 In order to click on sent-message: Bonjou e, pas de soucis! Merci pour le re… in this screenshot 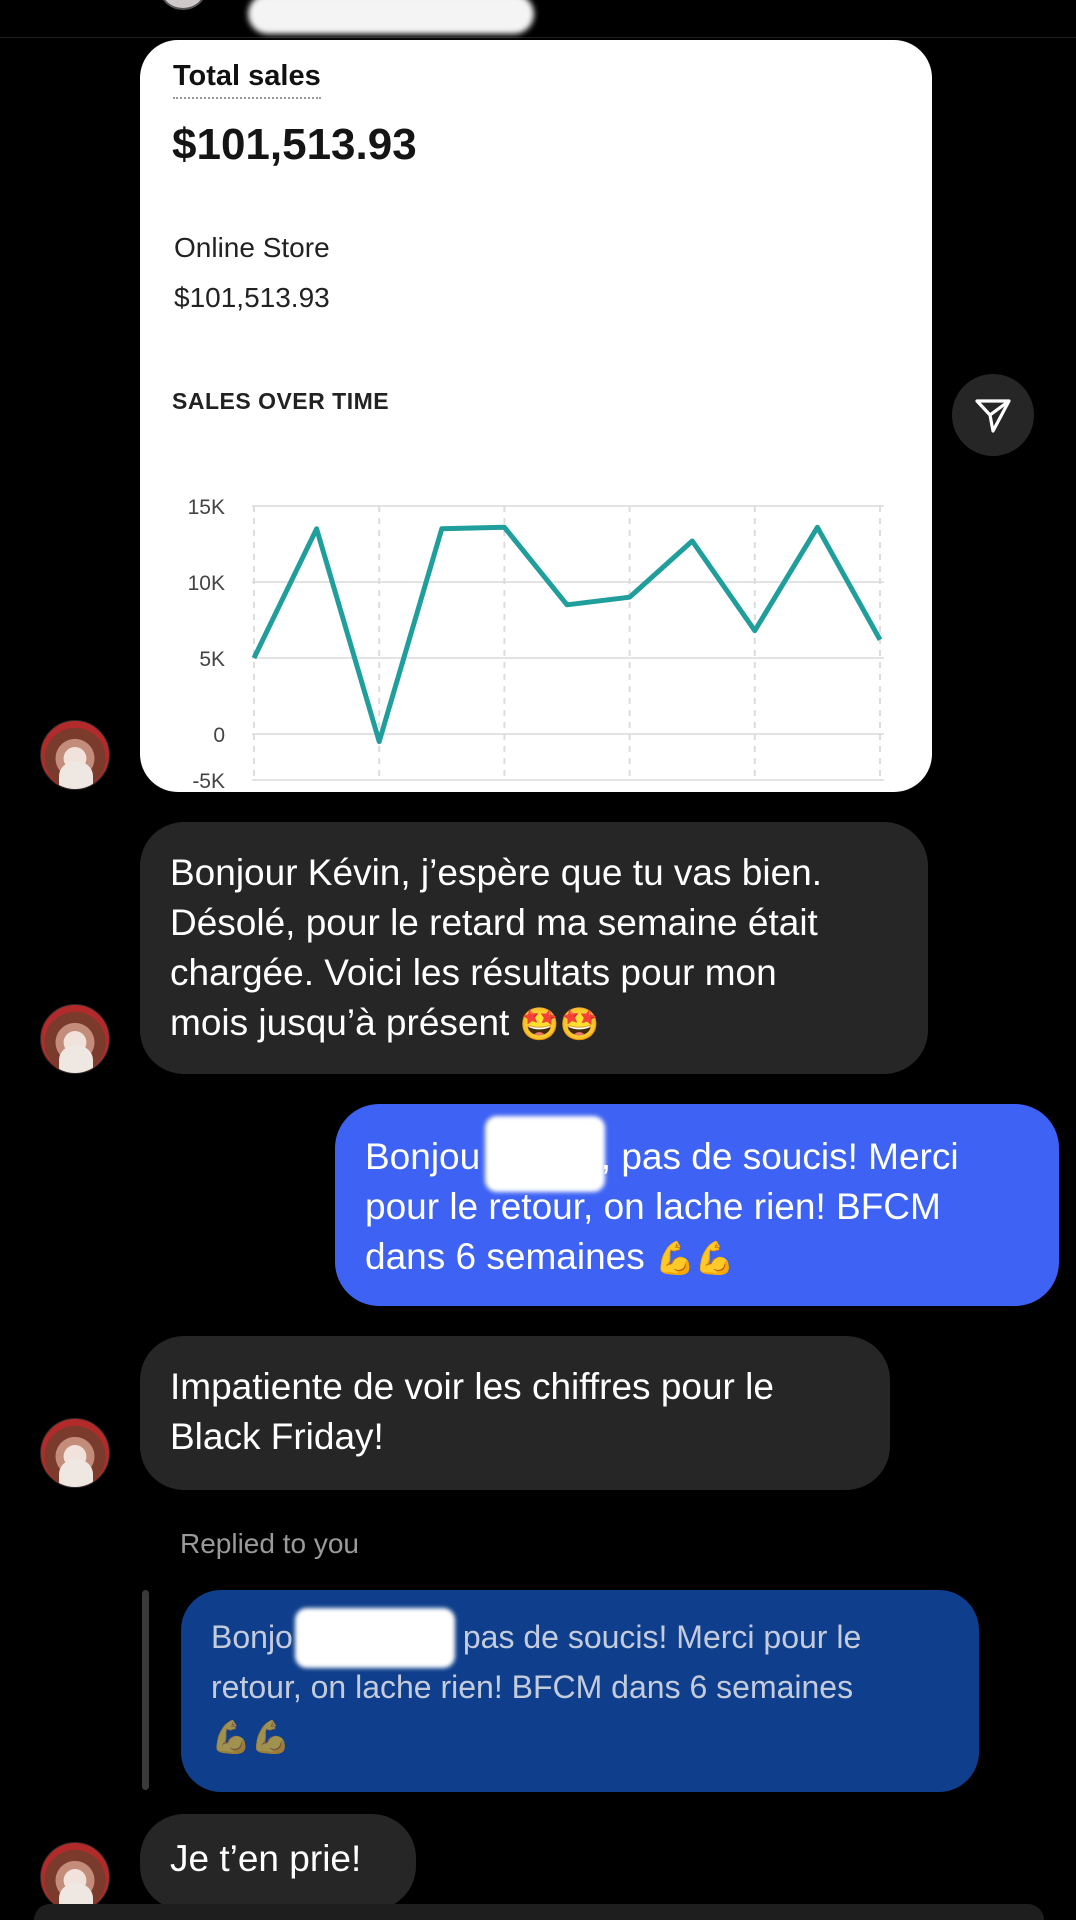, I will do `click(697, 1205)`.